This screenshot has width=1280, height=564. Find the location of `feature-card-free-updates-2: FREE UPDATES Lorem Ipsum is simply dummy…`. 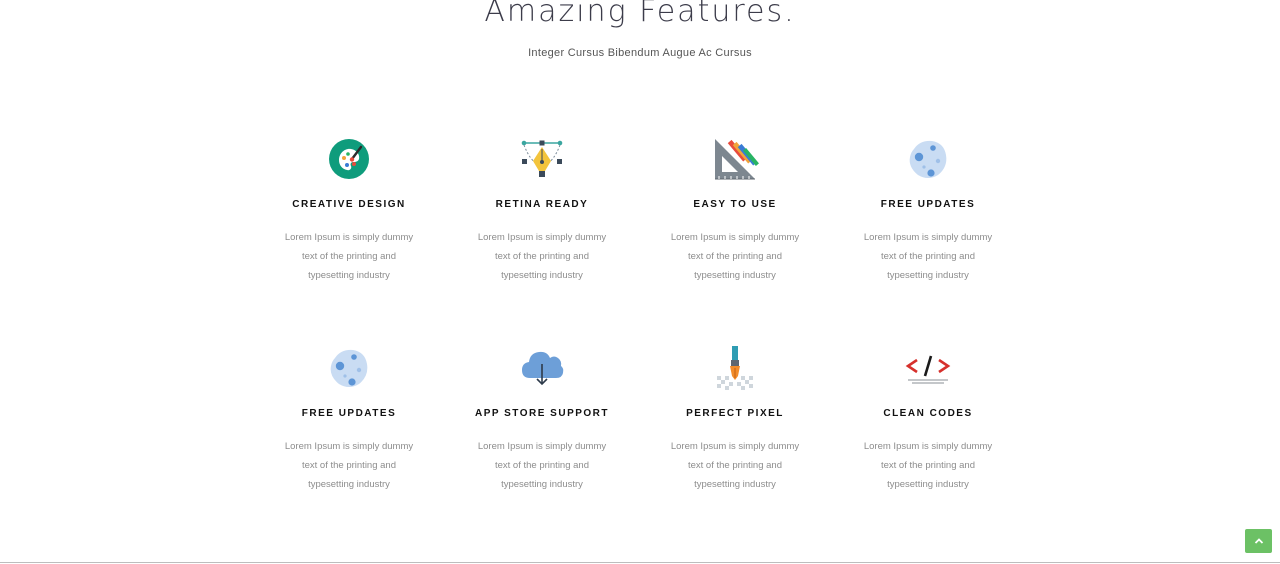

feature-card-free-updates-2: FREE UPDATES Lorem Ipsum is simply dummy… is located at coordinates (349, 419).